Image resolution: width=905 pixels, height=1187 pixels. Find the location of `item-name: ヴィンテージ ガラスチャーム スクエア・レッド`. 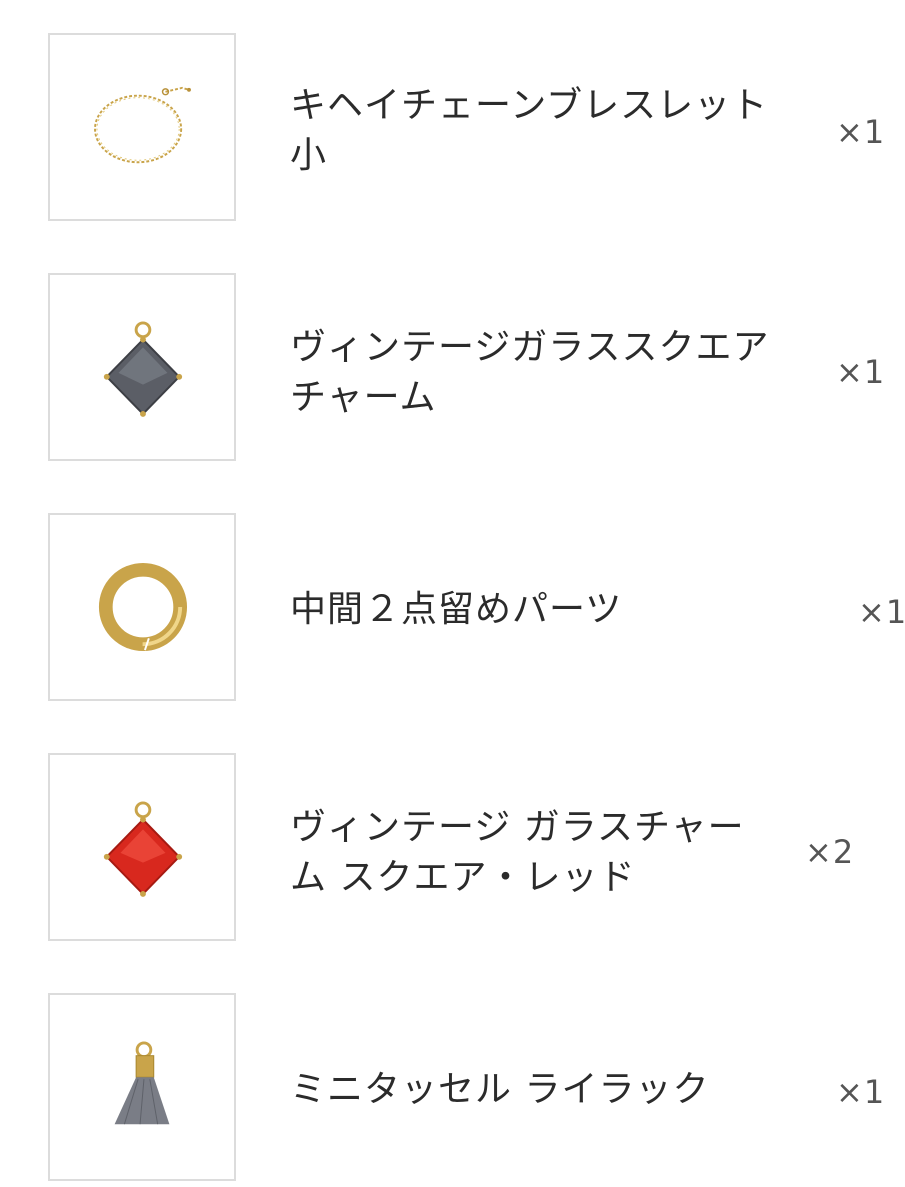

item-name: ヴィンテージ ガラスチャーム スクエア・レッド is located at coordinates (517, 852).